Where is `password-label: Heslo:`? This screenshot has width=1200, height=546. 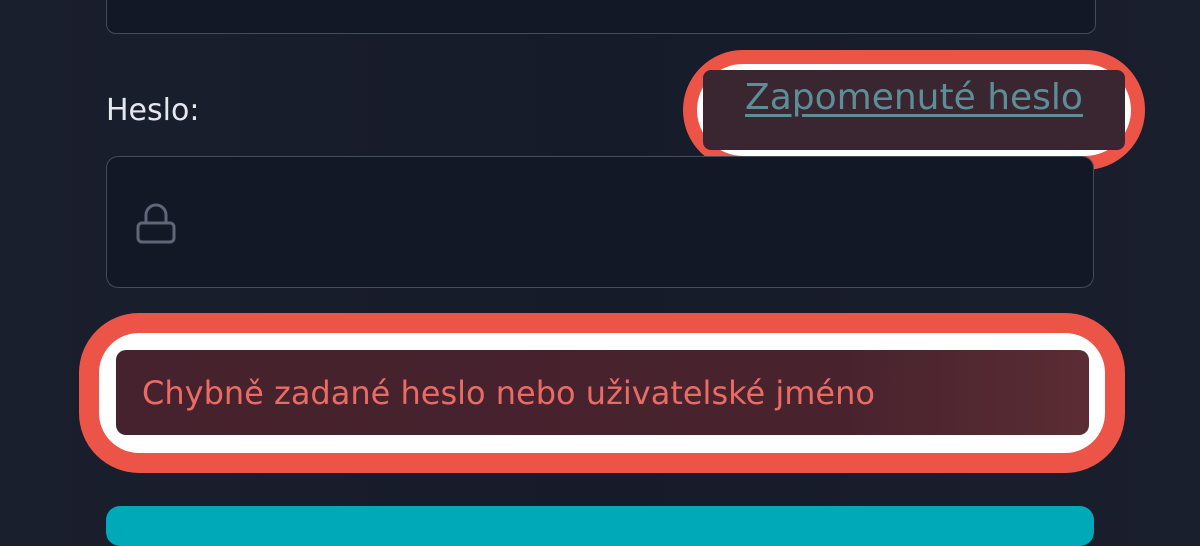 password-label: Heslo: is located at coordinates (153, 110).